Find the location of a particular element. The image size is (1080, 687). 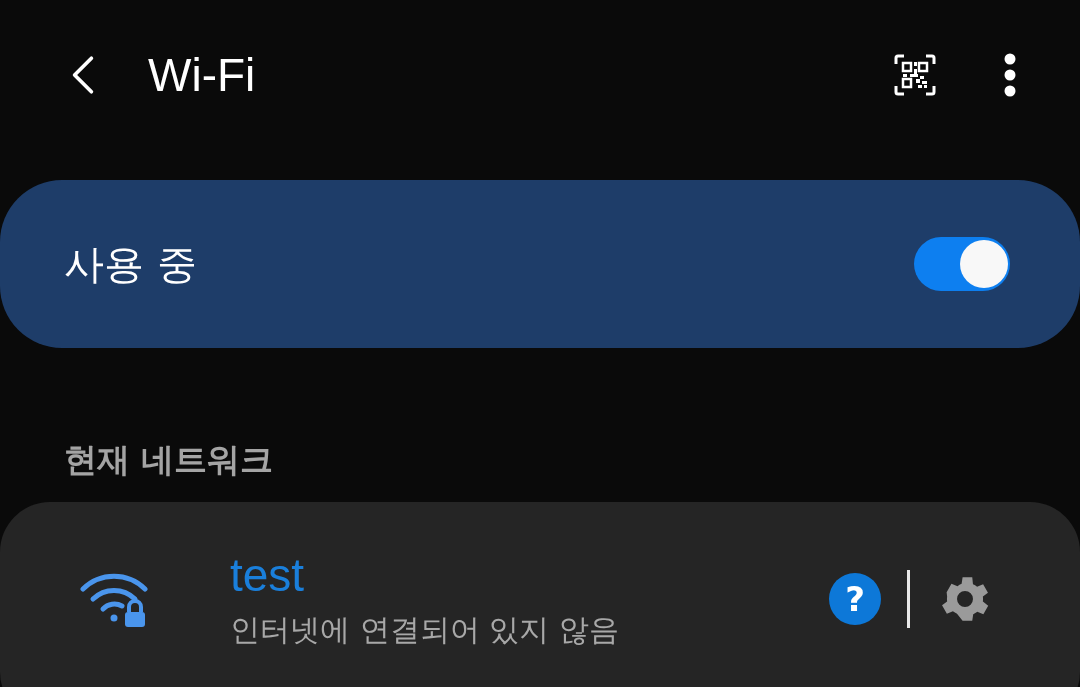

switch-label: 사용 중 is located at coordinates (130, 264).